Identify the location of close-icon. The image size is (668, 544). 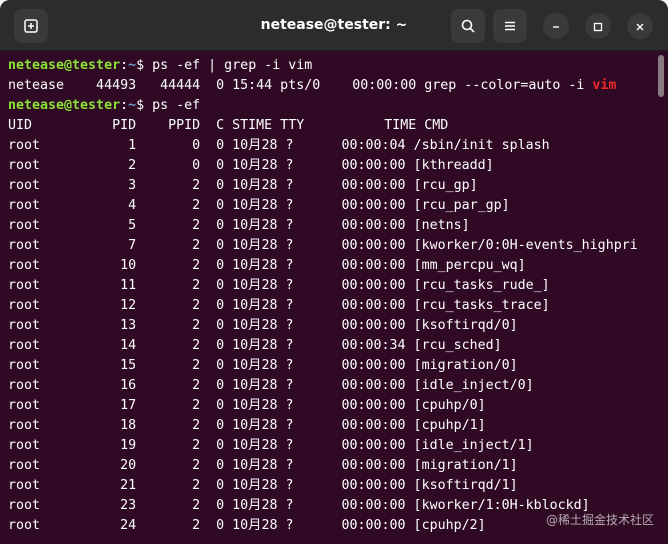
(640, 26).